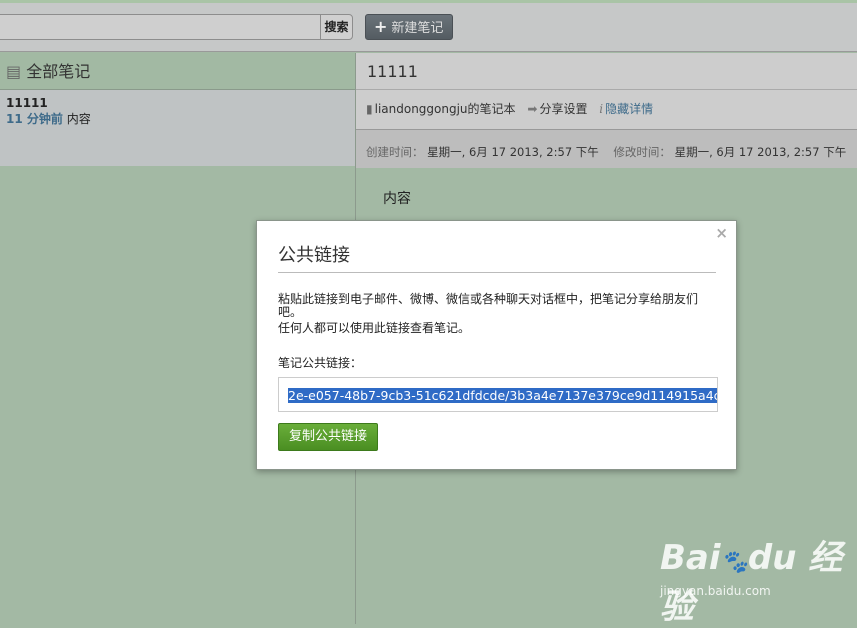 The height and width of the screenshot is (628, 857). I want to click on note-meta-bar: ▮ liandonggongju的笔记本 ➡ 分享设置 i 隐藏详情, so click(606, 110).